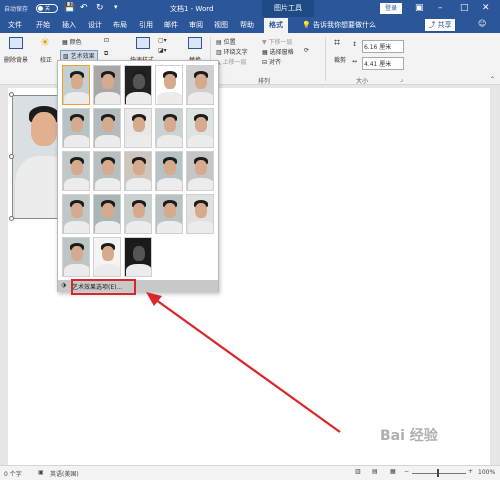  I want to click on status-bar: 0 个字 ▣ 英语(美国) ▥ ▤ ▦ − + 100%, so click(250, 472).